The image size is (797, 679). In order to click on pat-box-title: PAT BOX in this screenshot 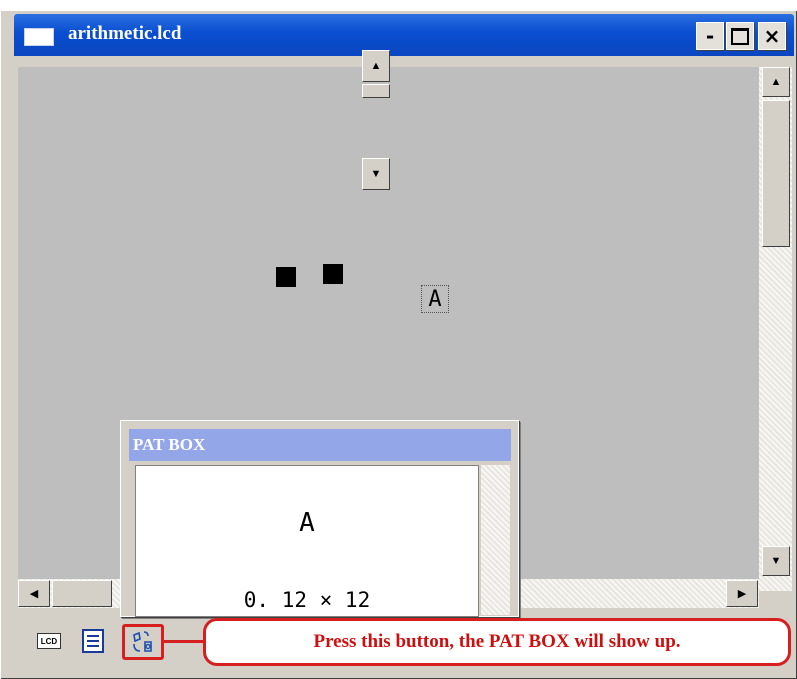, I will do `click(320, 445)`.